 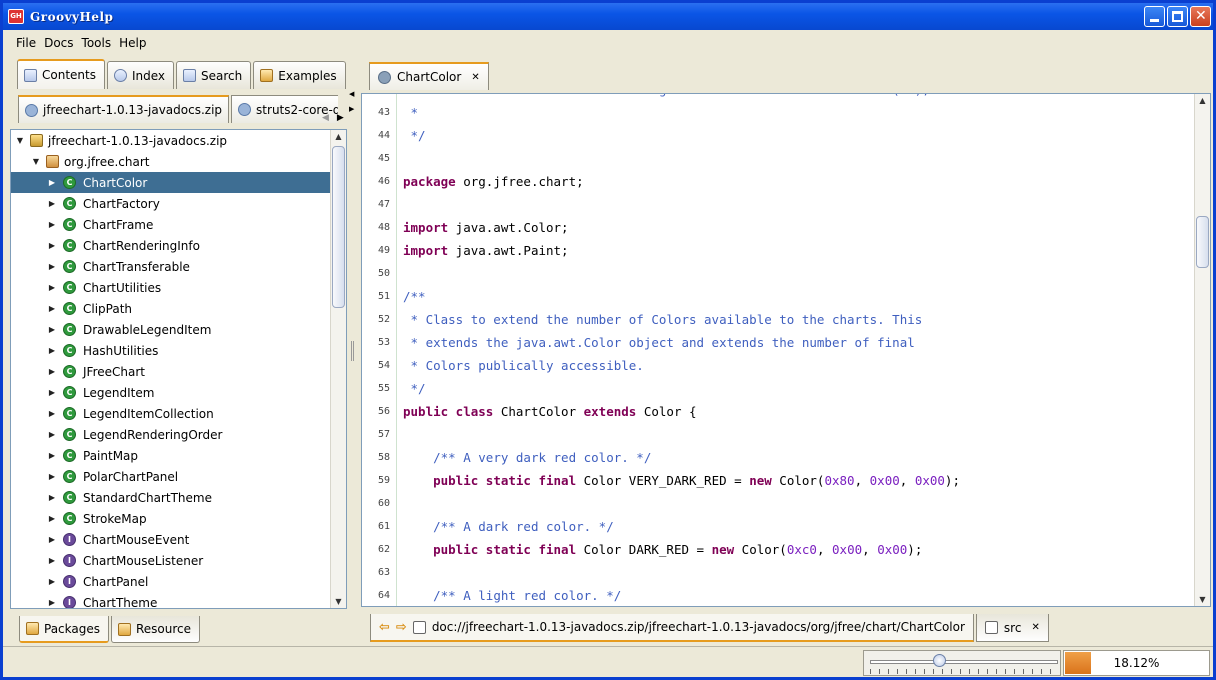 I want to click on title-bar: GH GroovyHelp ✕, so click(x=608, y=16).